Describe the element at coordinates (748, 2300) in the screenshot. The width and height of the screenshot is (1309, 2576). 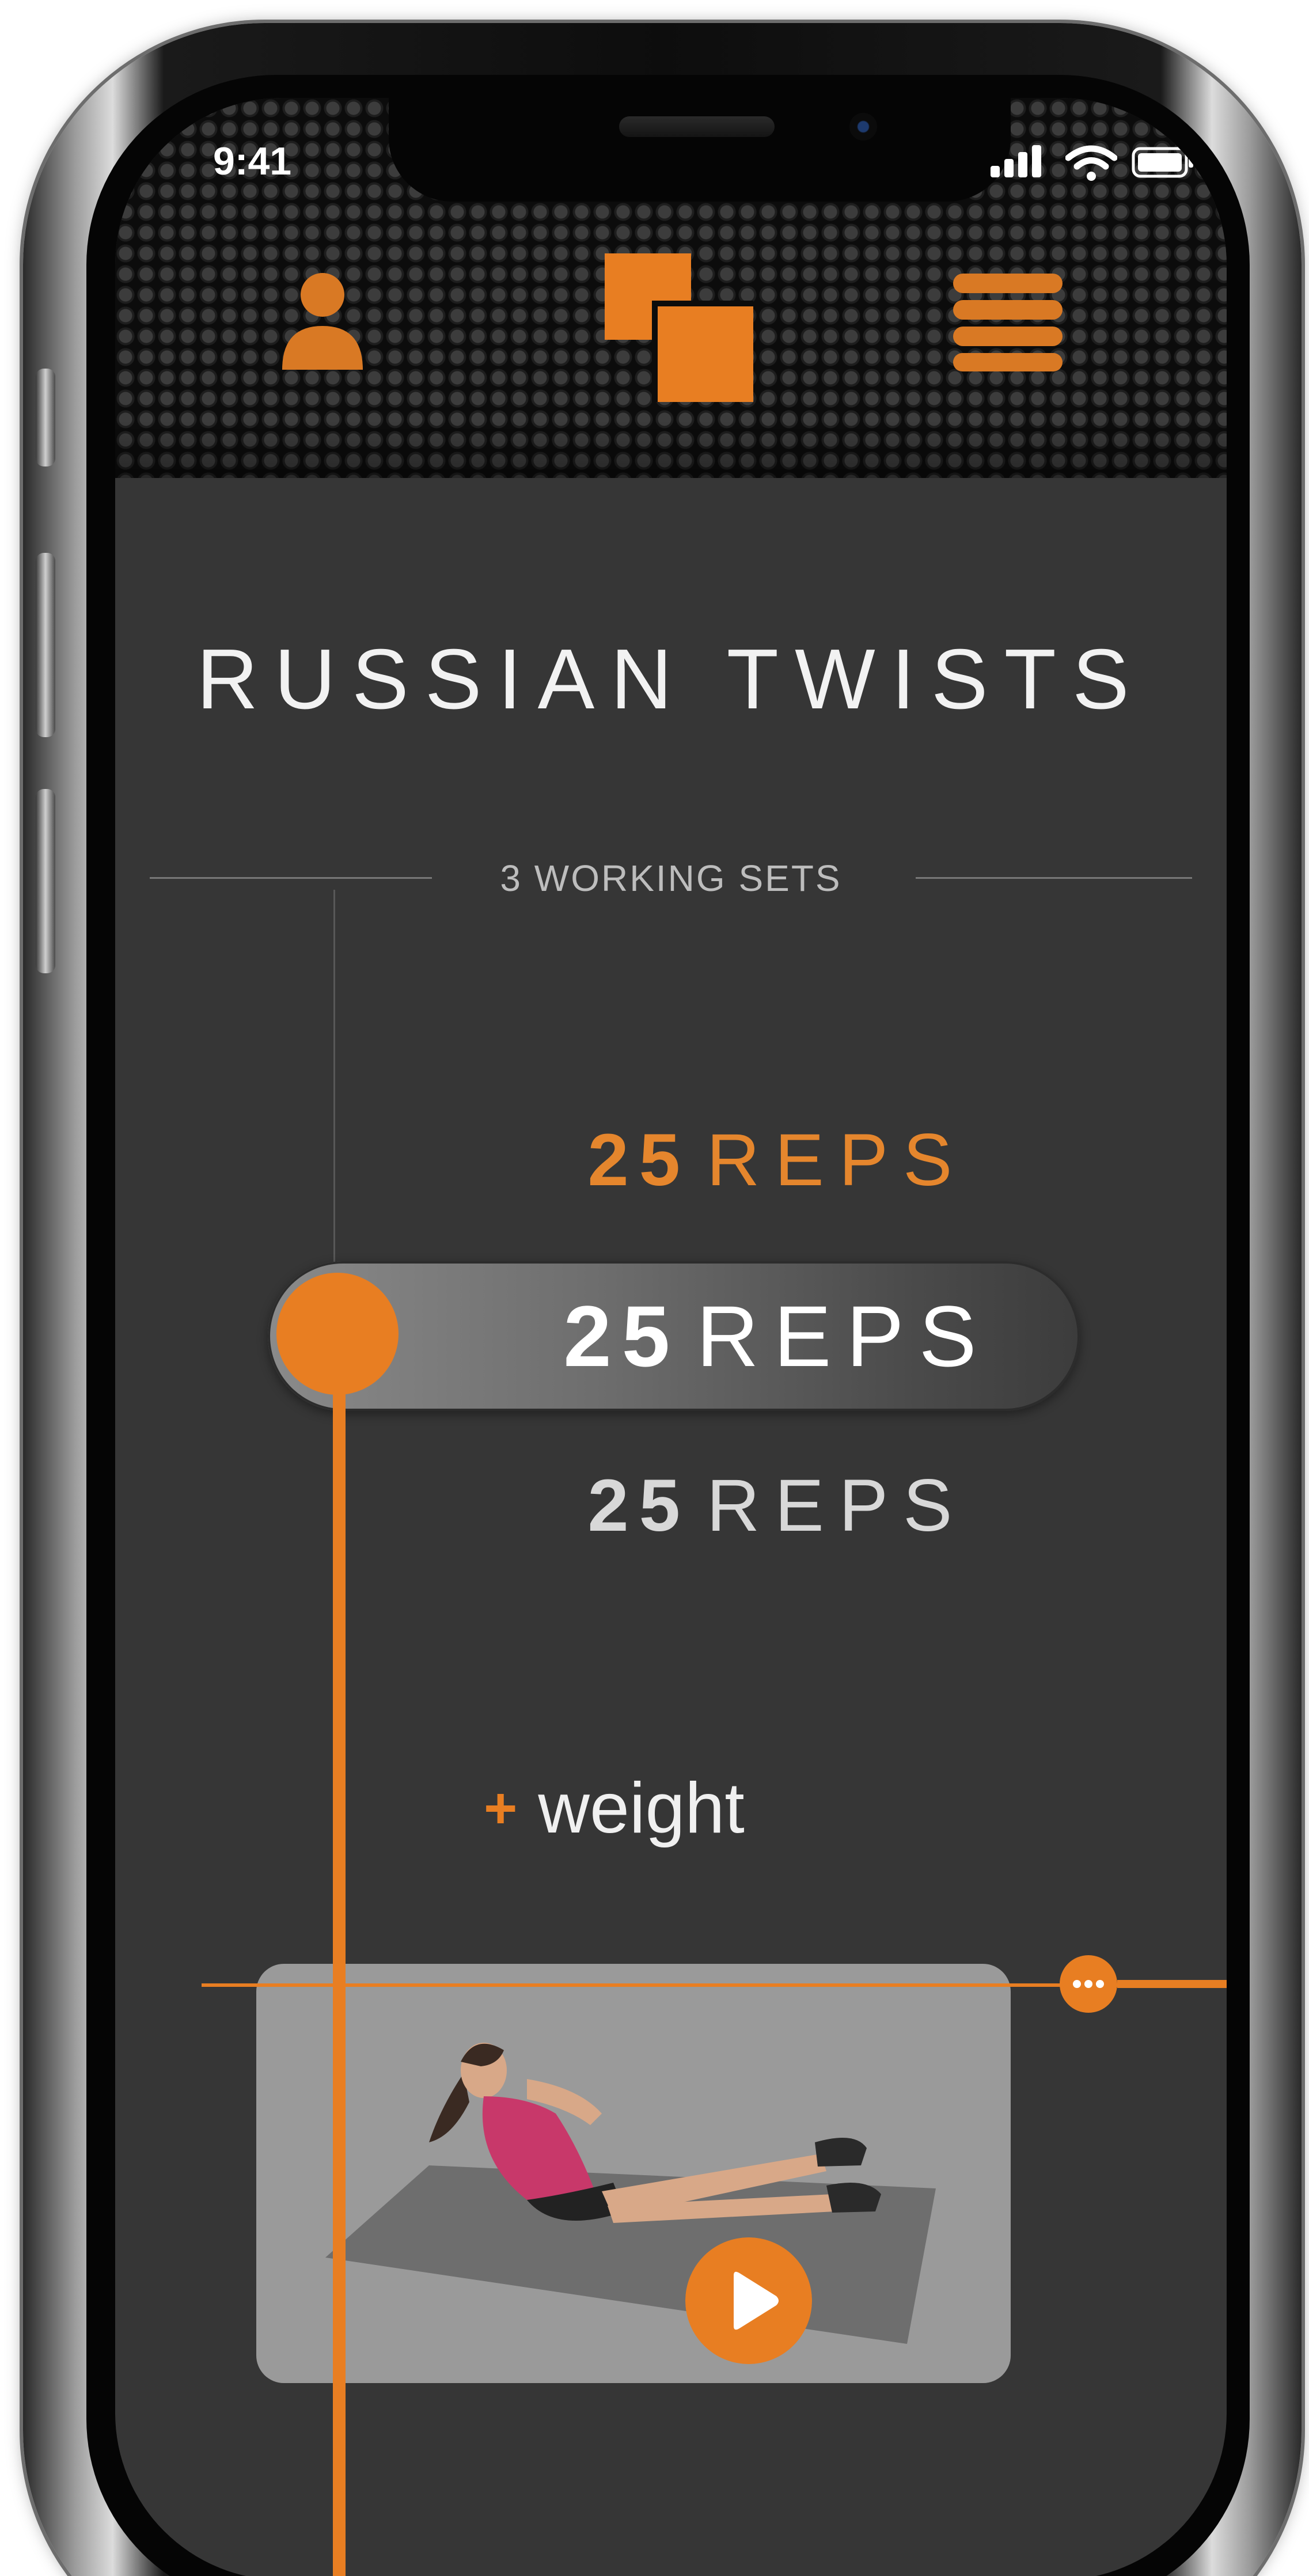
I see `play-icon` at that location.